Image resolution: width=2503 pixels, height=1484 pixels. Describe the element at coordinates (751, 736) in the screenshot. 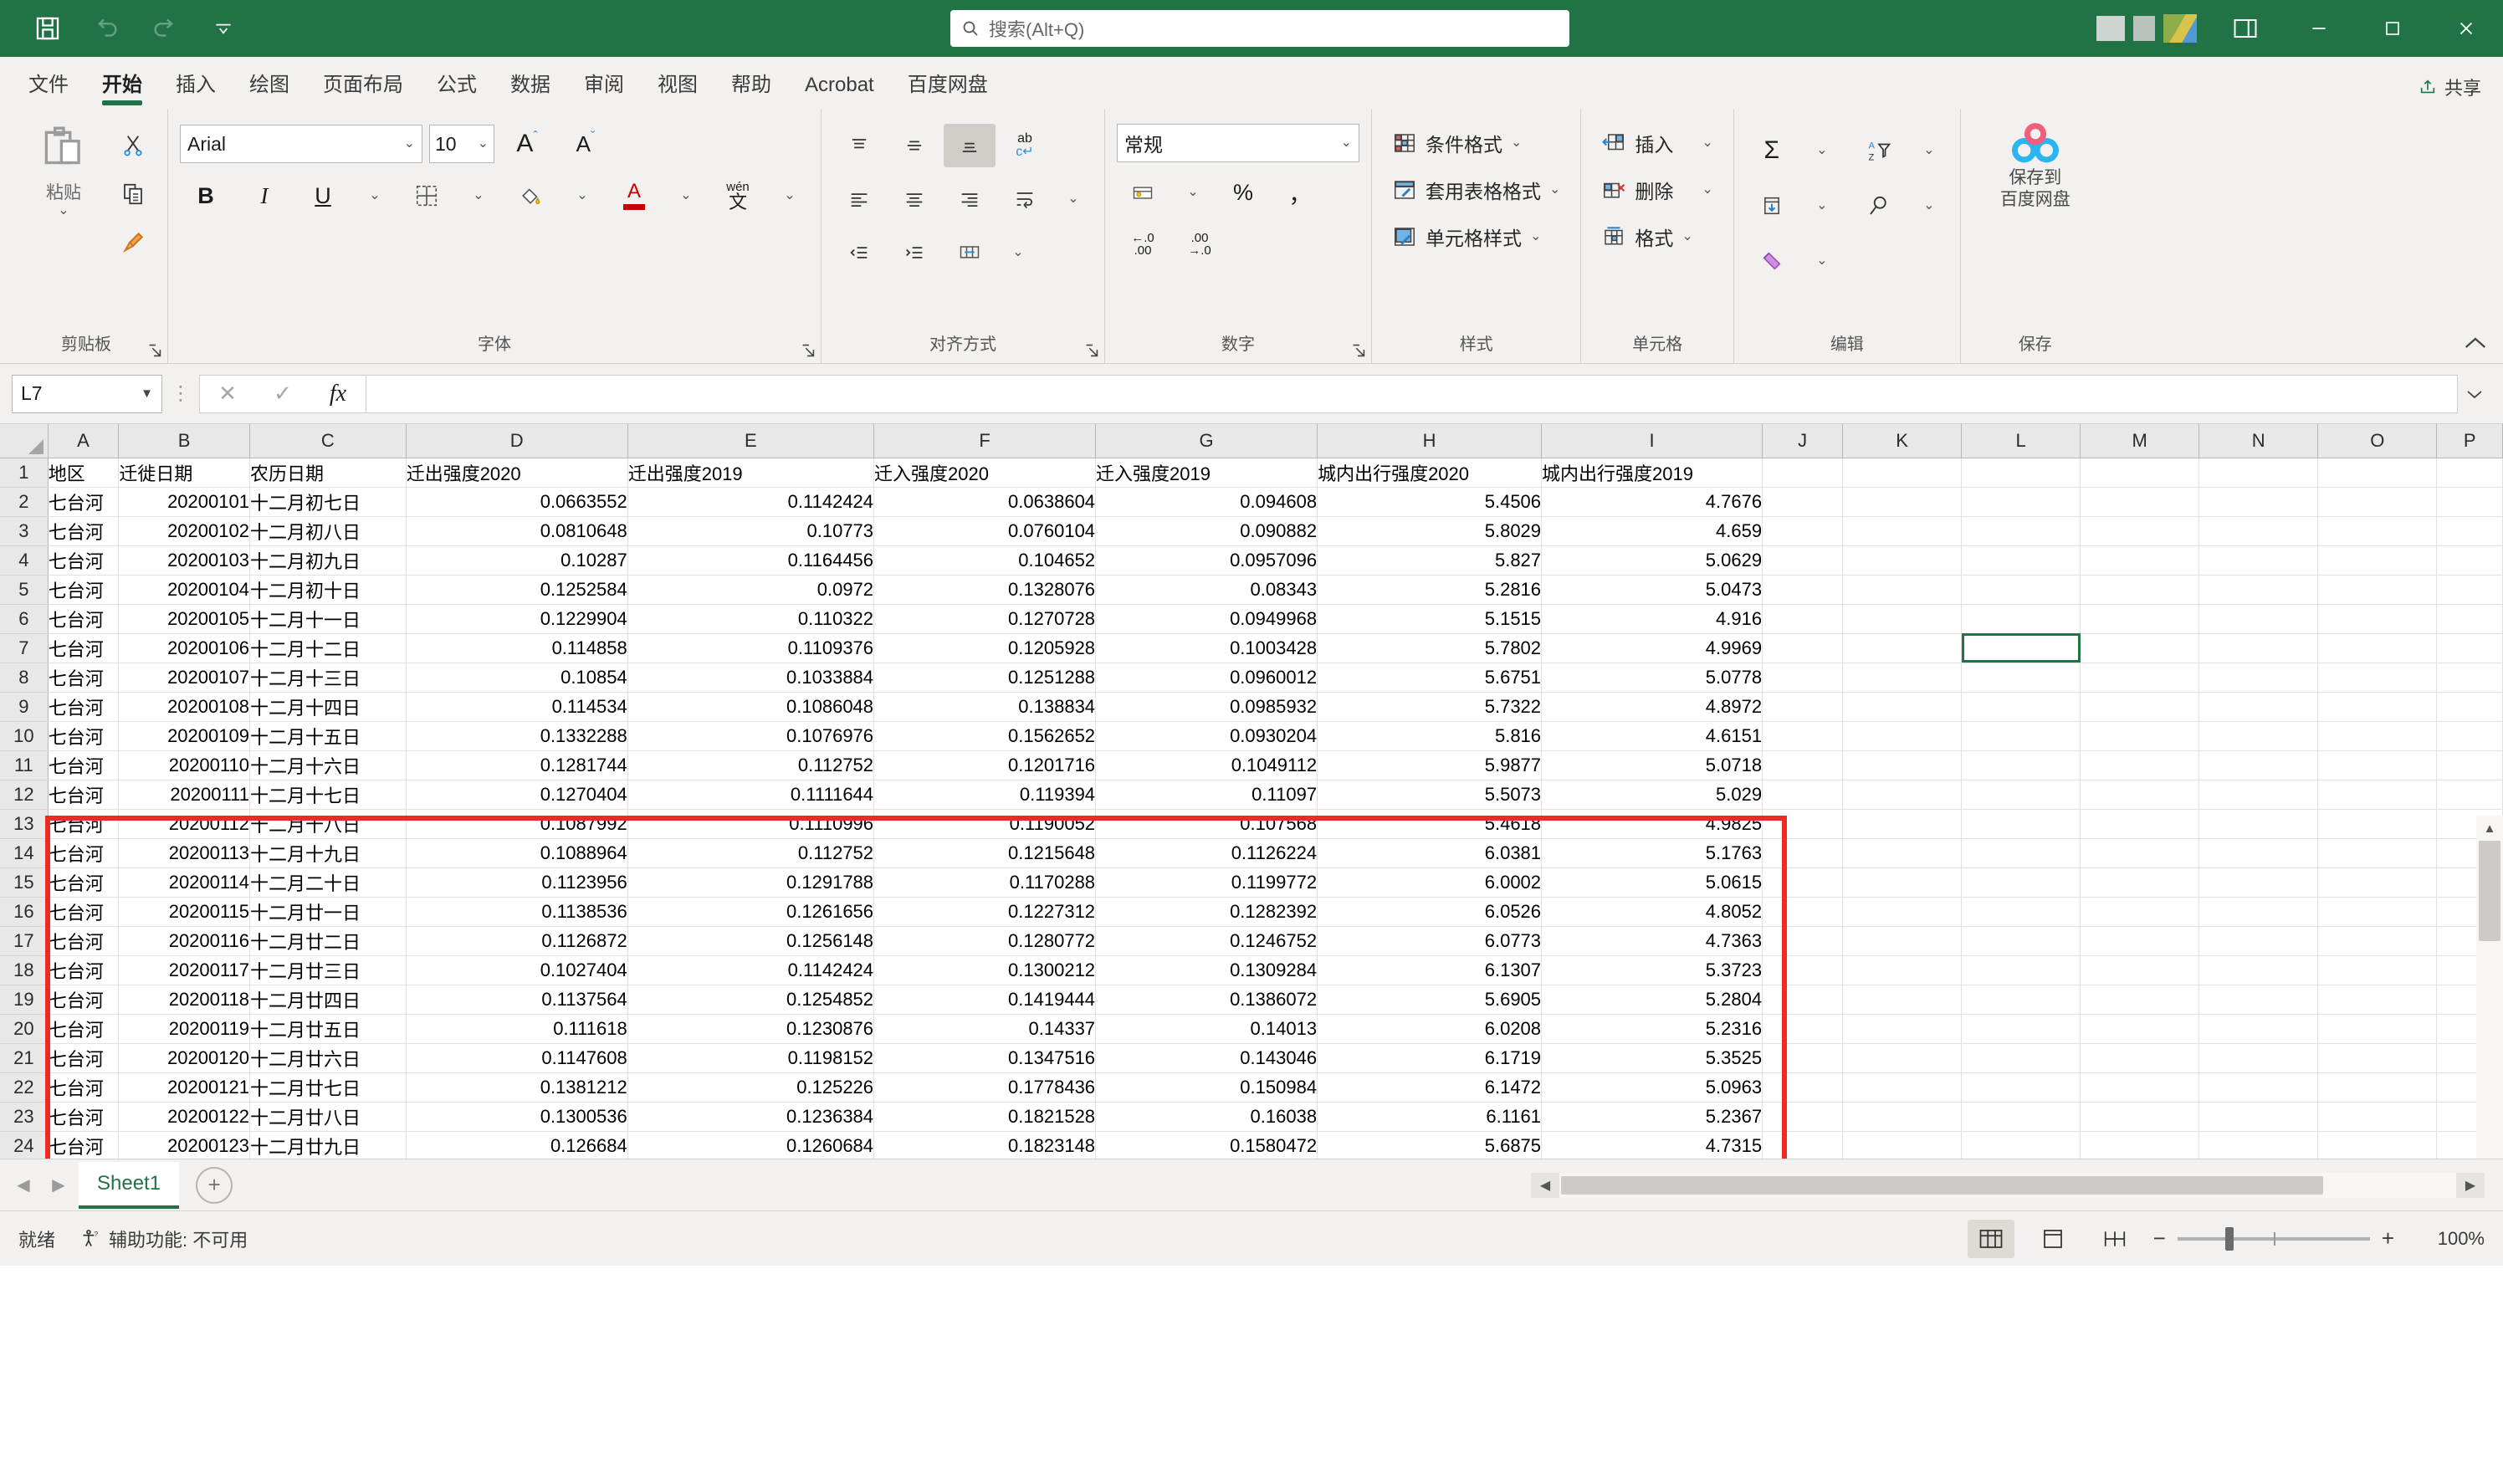

I see `cell-E10: 0.1076976` at that location.